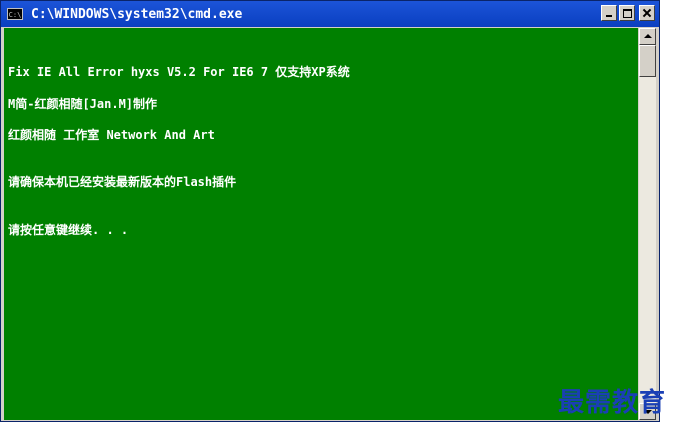 This screenshot has width=680, height=431. I want to click on scroll-up-button, so click(647, 36).